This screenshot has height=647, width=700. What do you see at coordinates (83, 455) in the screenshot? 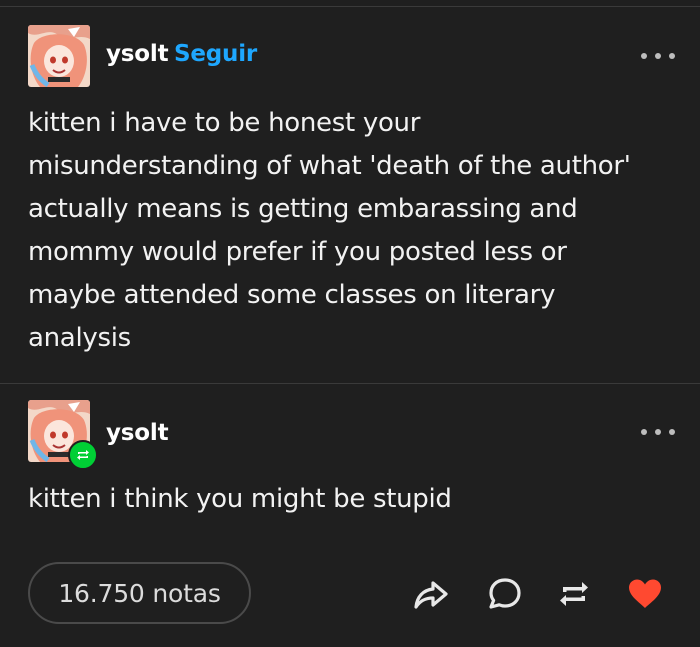
I see `reblog-badge-icon` at bounding box center [83, 455].